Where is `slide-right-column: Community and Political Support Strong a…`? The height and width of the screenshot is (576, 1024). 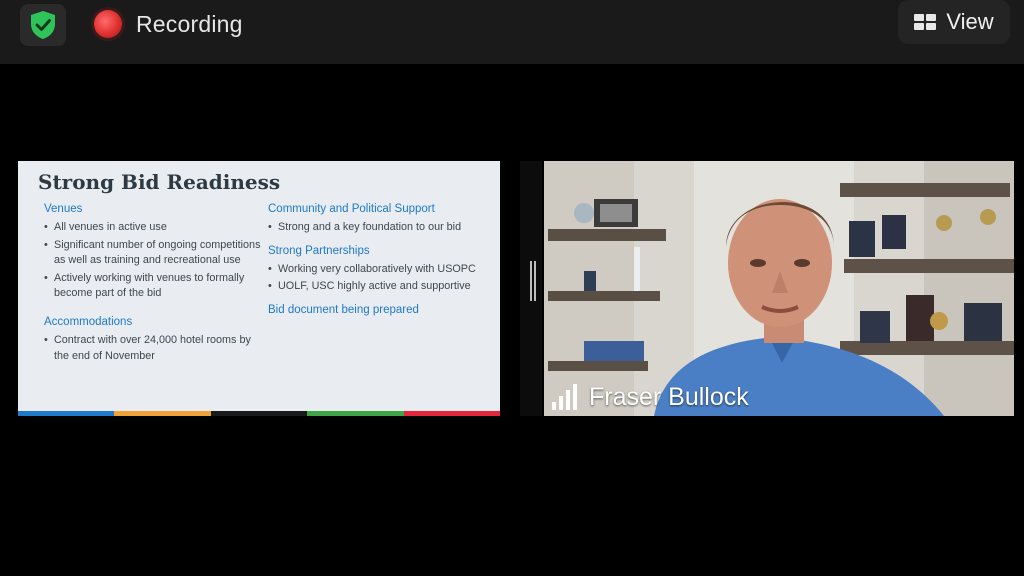
slide-right-column: Community and Political Support Strong a… is located at coordinates (378, 262).